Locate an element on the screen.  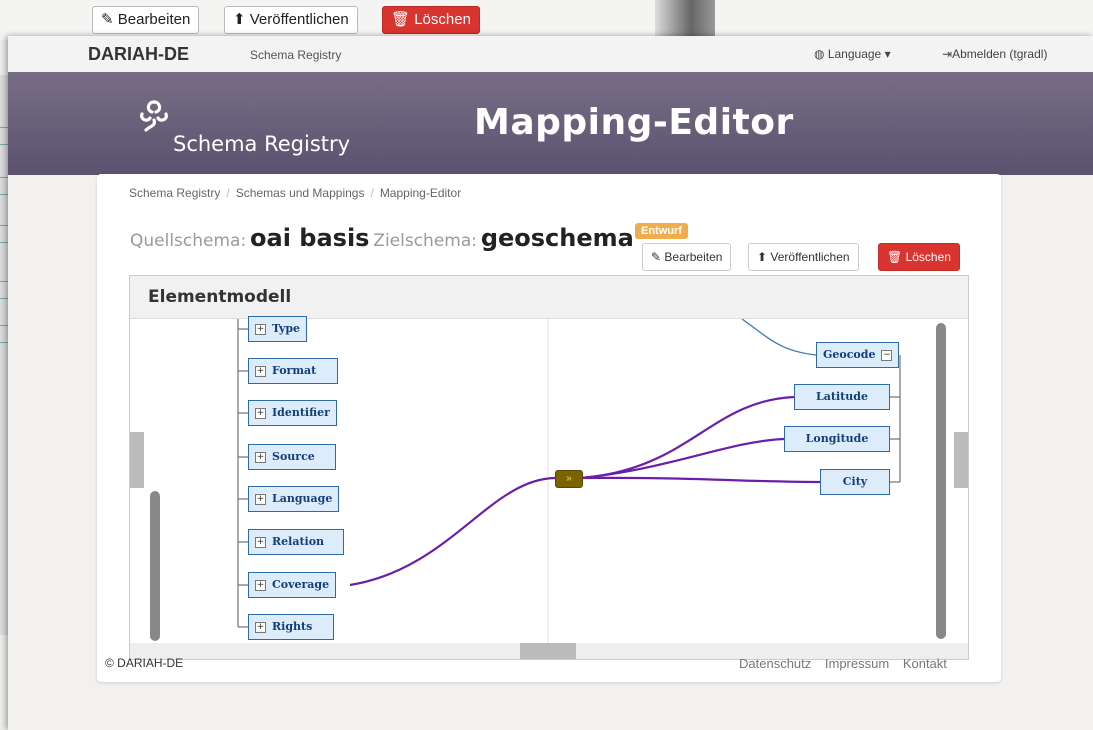
source-node-type: + Type is located at coordinates (278, 329).